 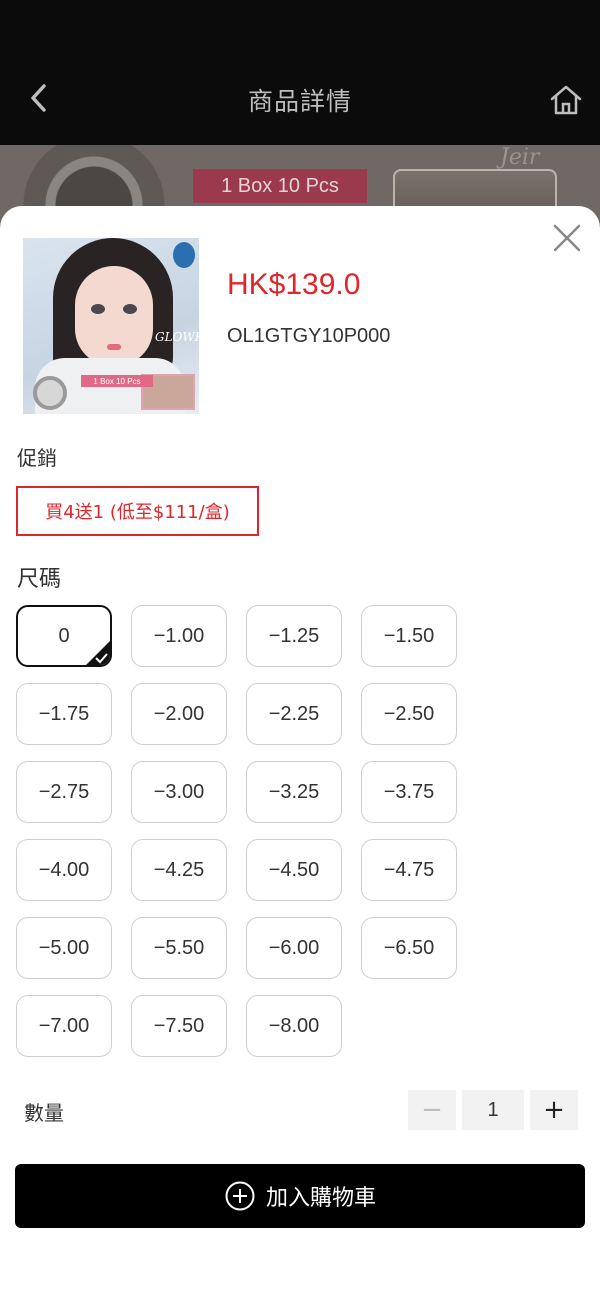 I want to click on size-option: −2.75, so click(x=64, y=792).